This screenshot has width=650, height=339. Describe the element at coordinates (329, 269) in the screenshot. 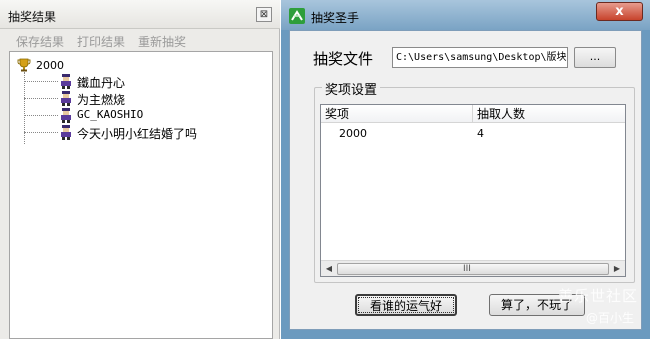

I see `scroll-left-arrow-icon: ◀` at that location.